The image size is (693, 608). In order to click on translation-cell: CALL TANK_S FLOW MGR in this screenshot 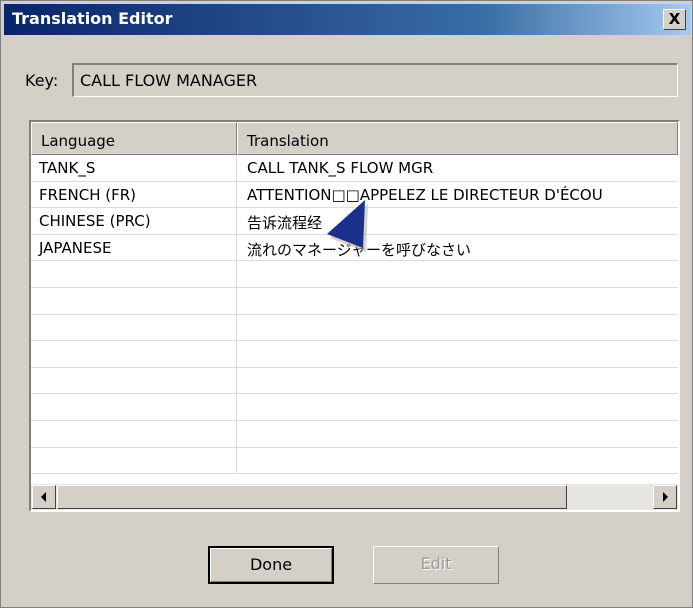, I will do `click(340, 168)`.